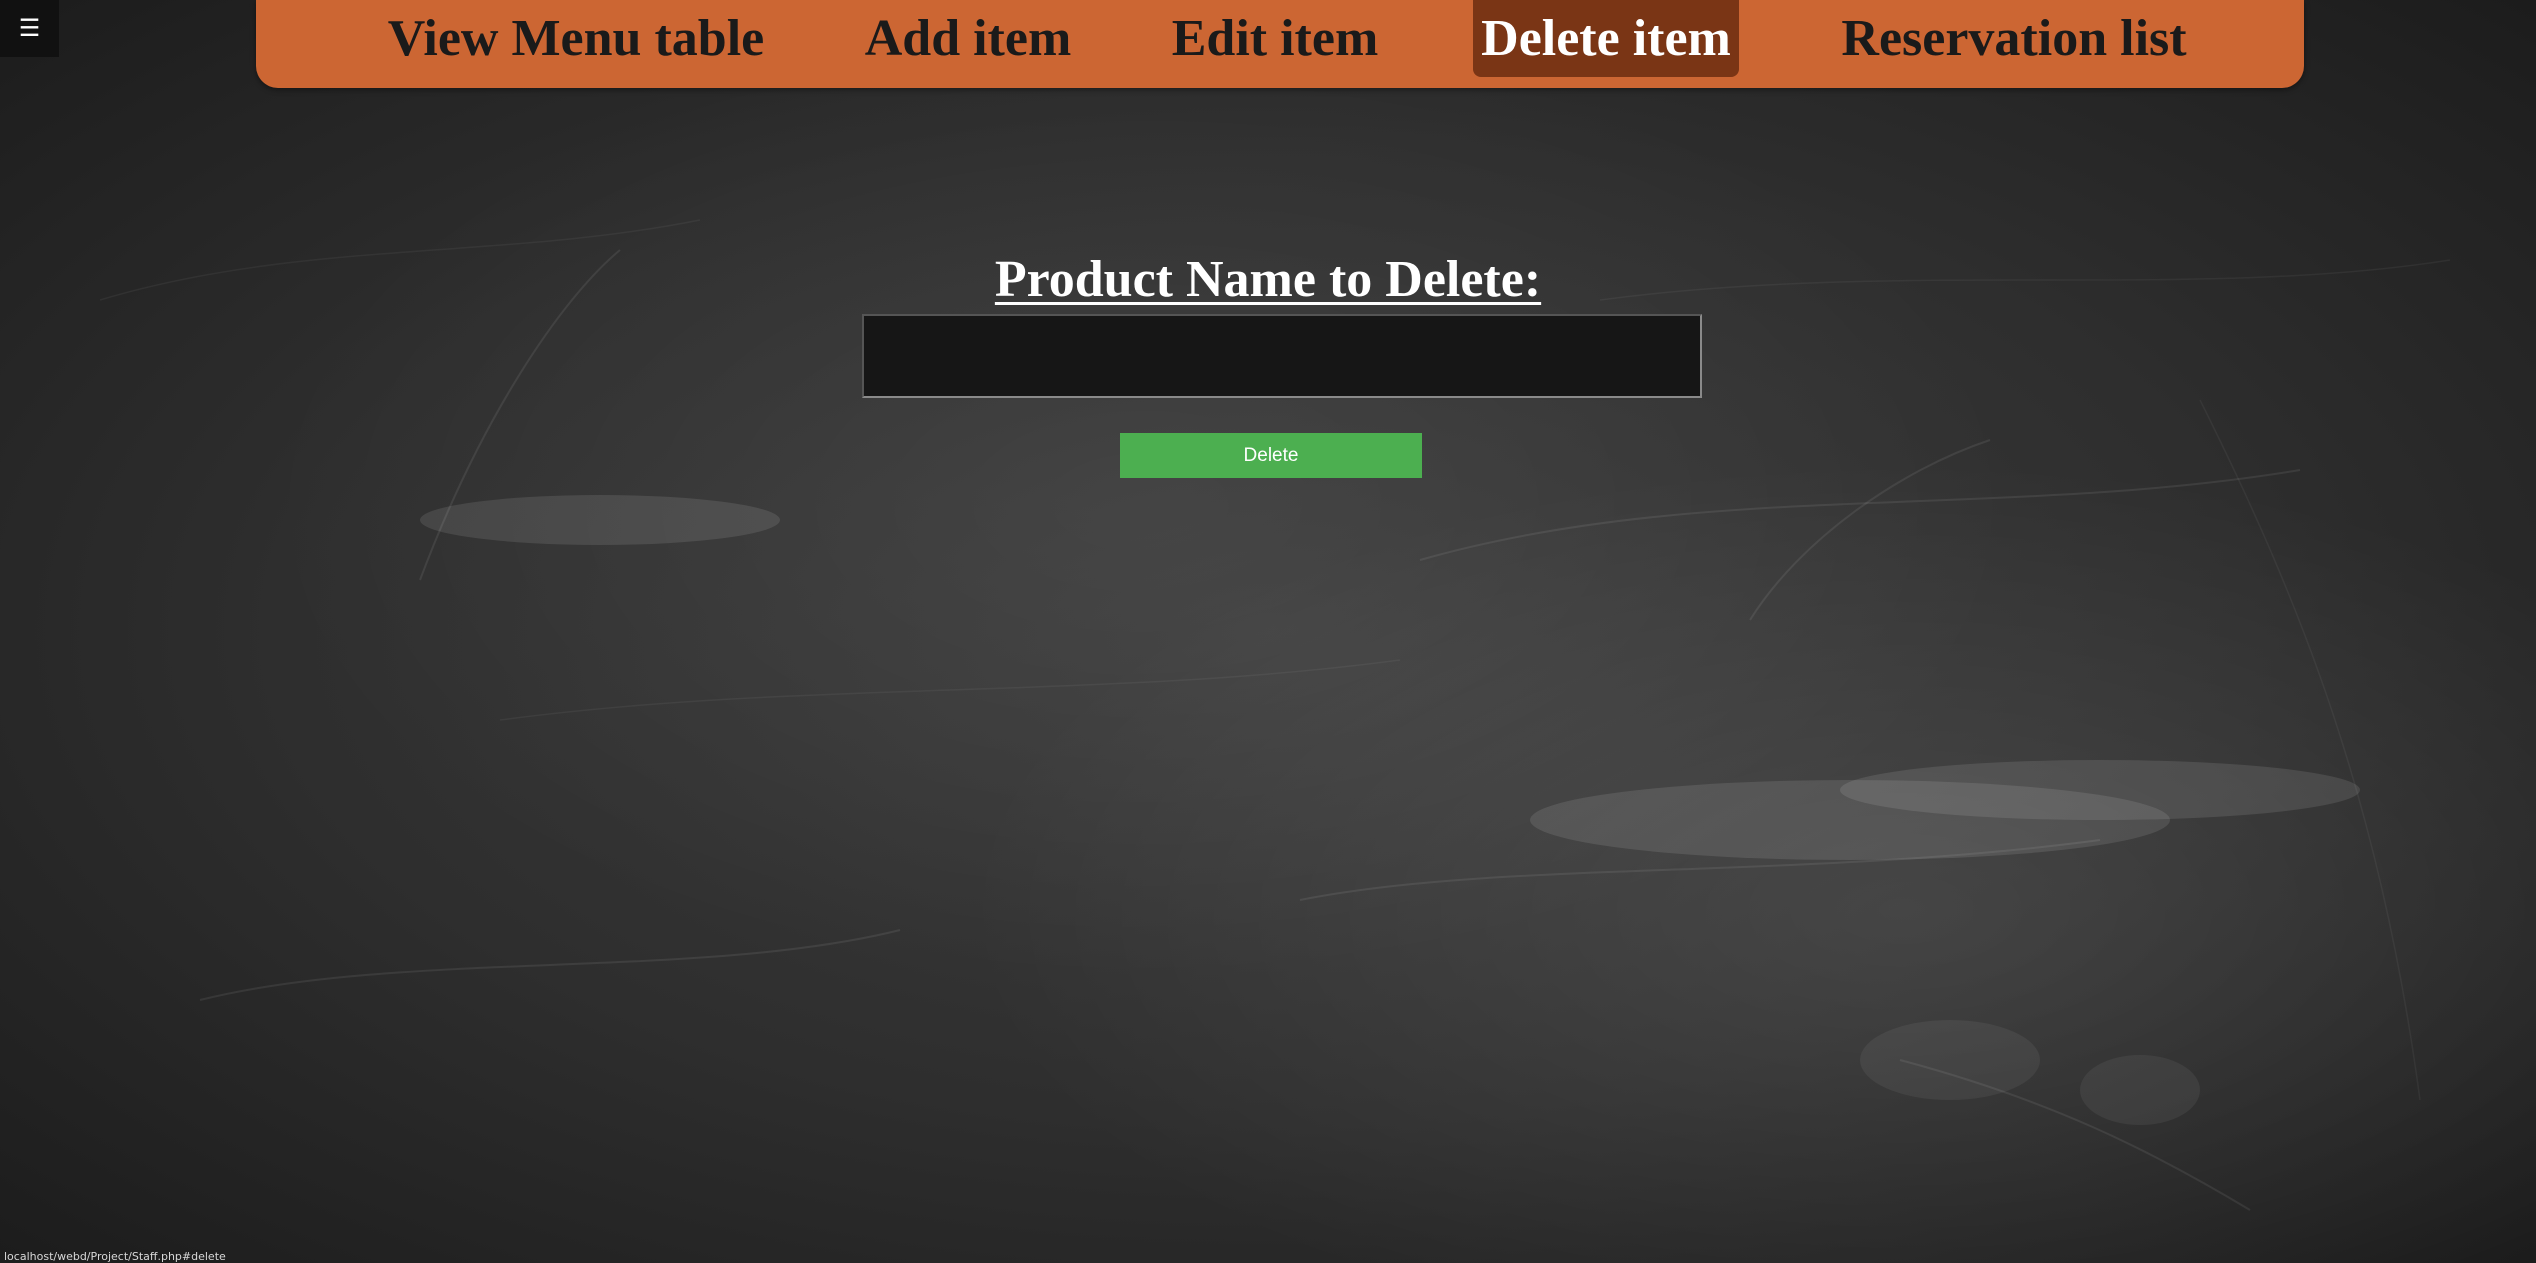  What do you see at coordinates (1275, 38) in the screenshot?
I see `nav-edit-item: Edit item` at bounding box center [1275, 38].